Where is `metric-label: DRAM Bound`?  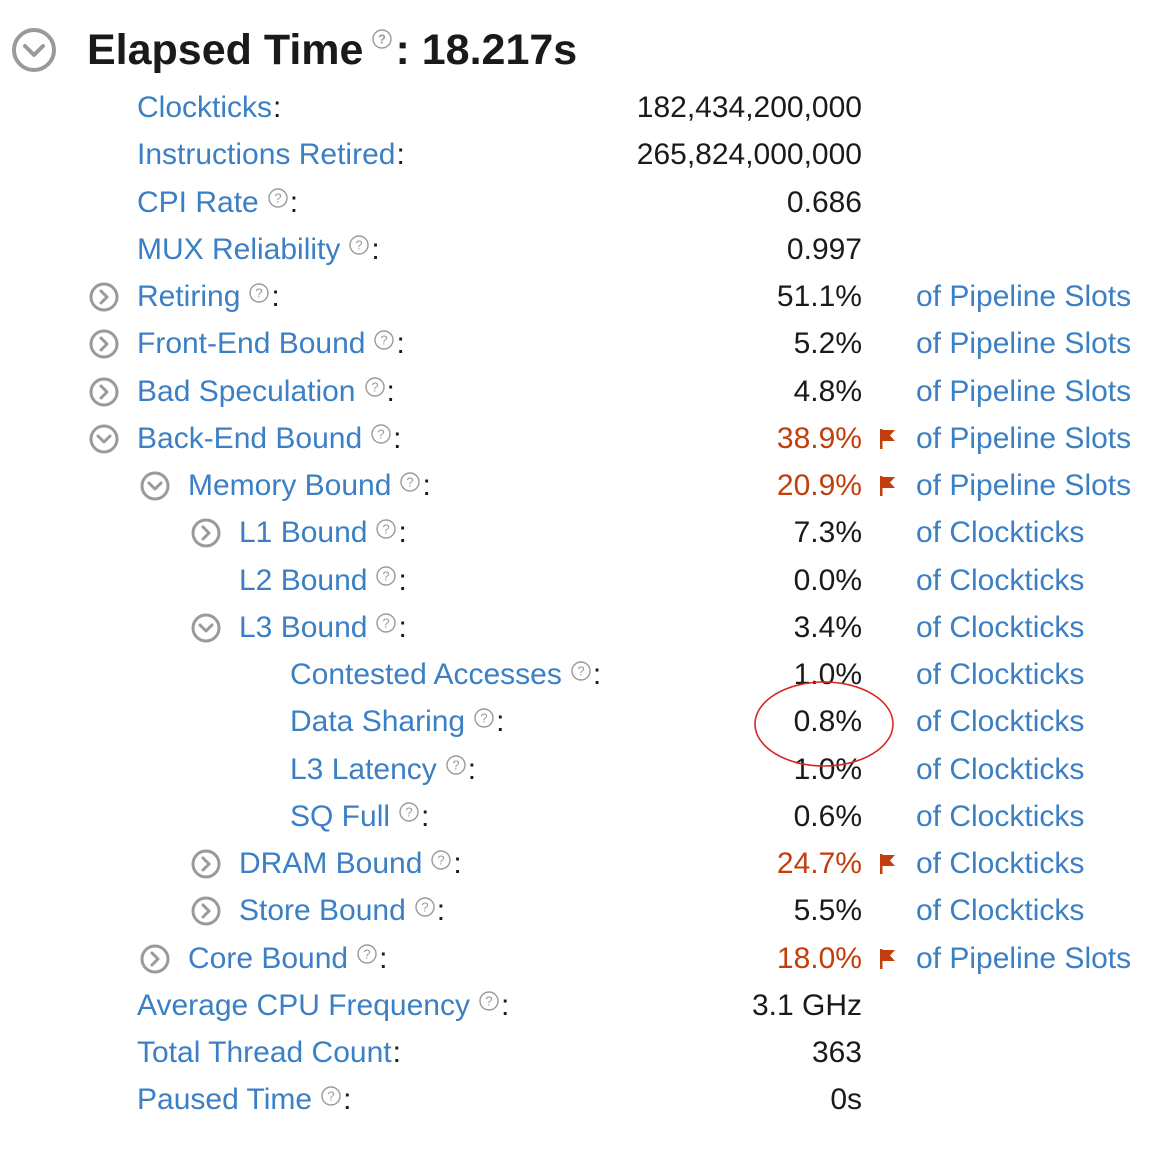
metric-label: DRAM Bound is located at coordinates (330, 863).